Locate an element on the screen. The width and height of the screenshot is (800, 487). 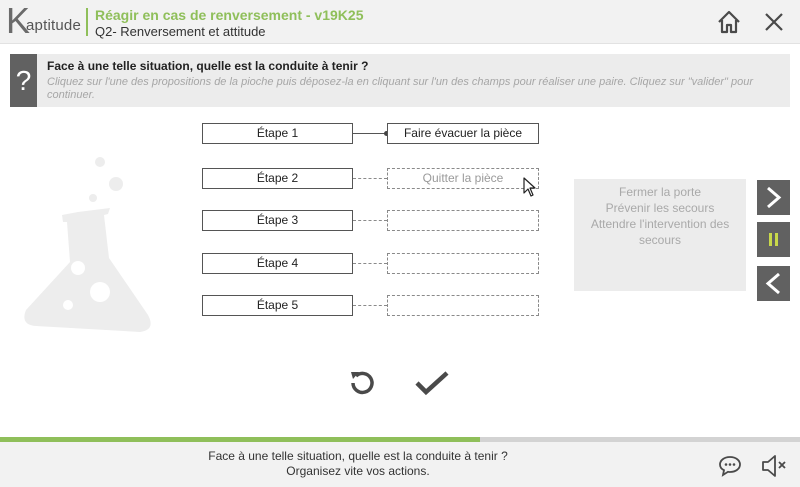
previous-button is located at coordinates (773, 283).